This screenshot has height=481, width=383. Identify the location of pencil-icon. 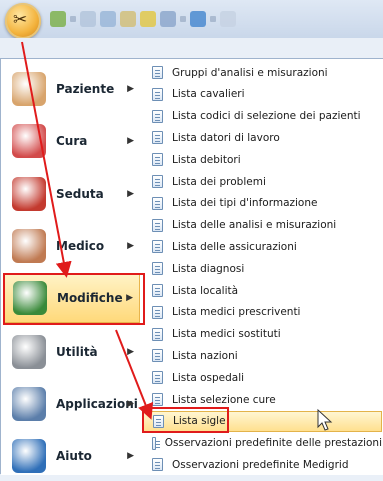
(108, 19).